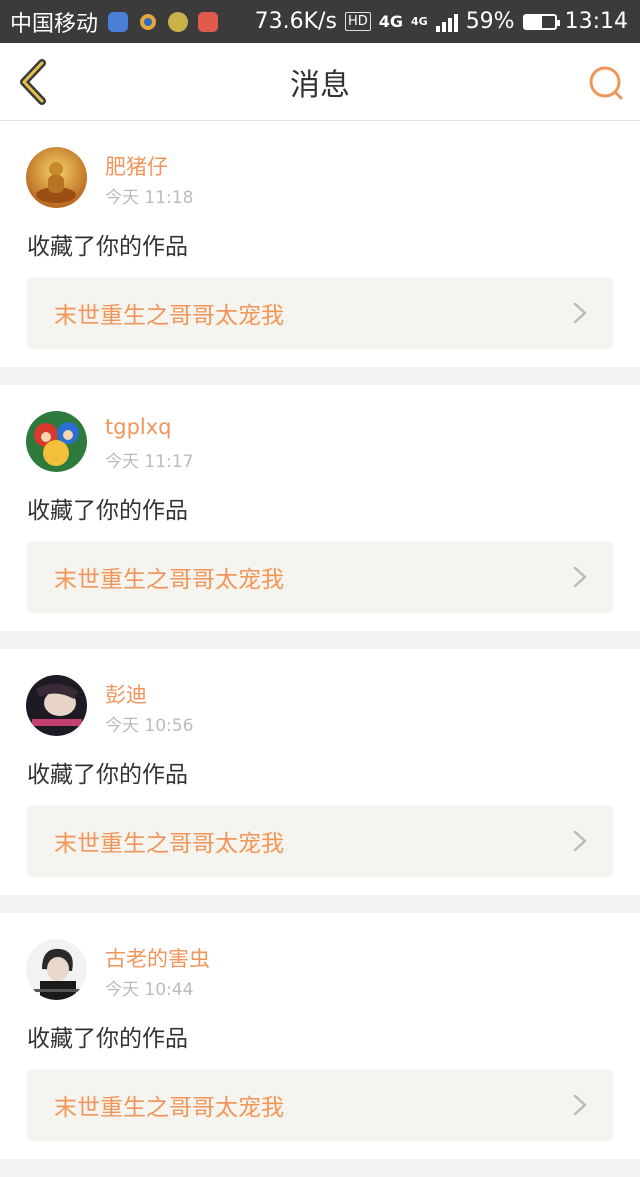 This screenshot has height=1177, width=640. Describe the element at coordinates (596, 21) in the screenshot. I see `clock: 13:14` at that location.